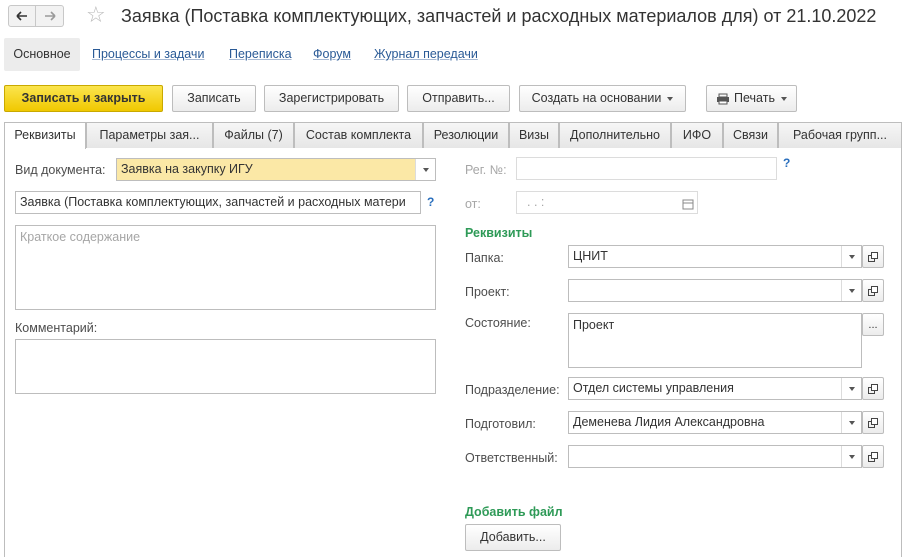 The height and width of the screenshot is (557, 906). Describe the element at coordinates (697, 135) in the screenshot. I see `tab-ifo: ИФО` at that location.